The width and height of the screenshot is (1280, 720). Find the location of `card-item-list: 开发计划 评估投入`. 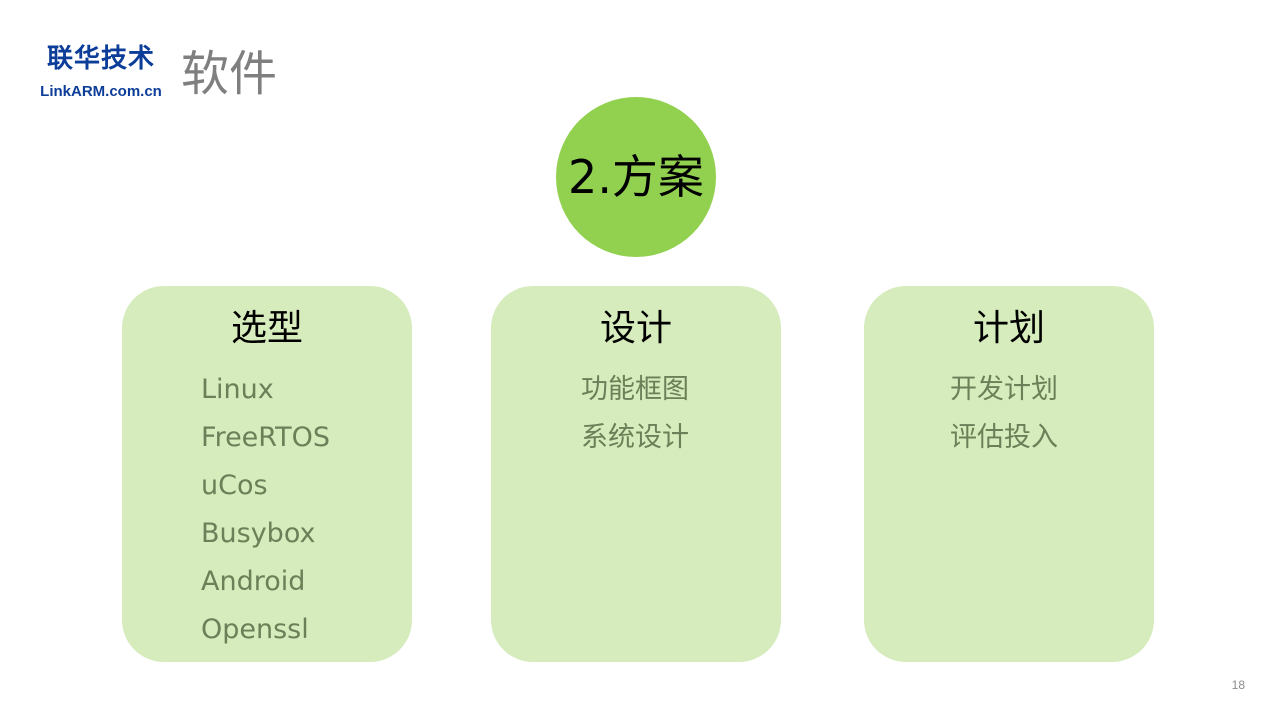

card-item-list: 开发计划 评估投入 is located at coordinates (1009, 414).